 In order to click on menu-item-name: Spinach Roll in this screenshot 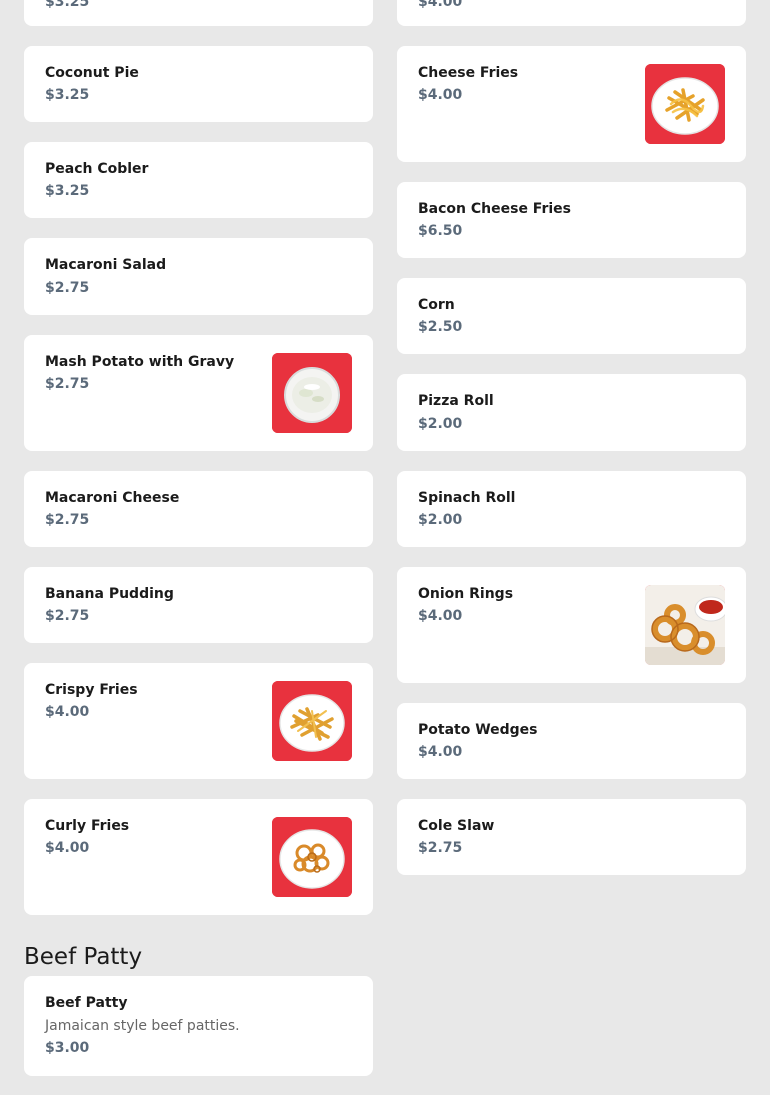, I will do `click(467, 498)`.